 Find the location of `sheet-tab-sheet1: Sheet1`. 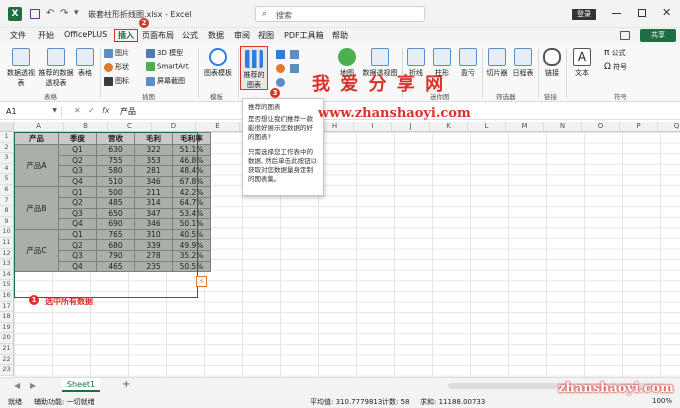

sheet-tab-sheet1: Sheet1 is located at coordinates (81, 385).